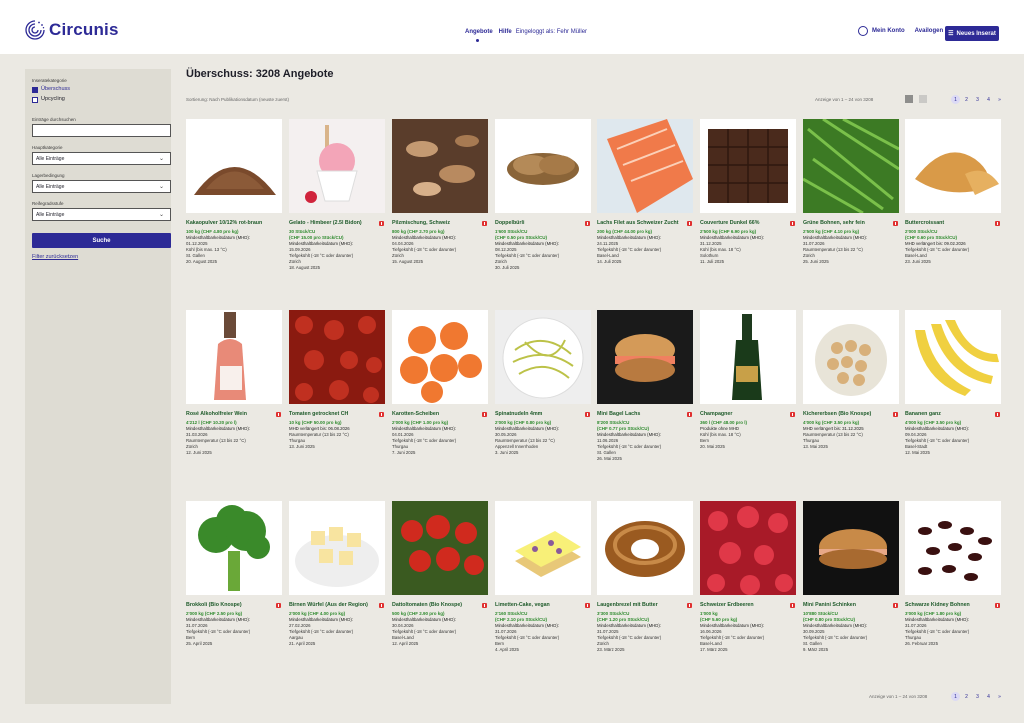 The image size is (1024, 723). Describe the element at coordinates (332, 223) in the screenshot. I see `product-title: Gelato - Himbeer (2.5l Bidon)` at that location.